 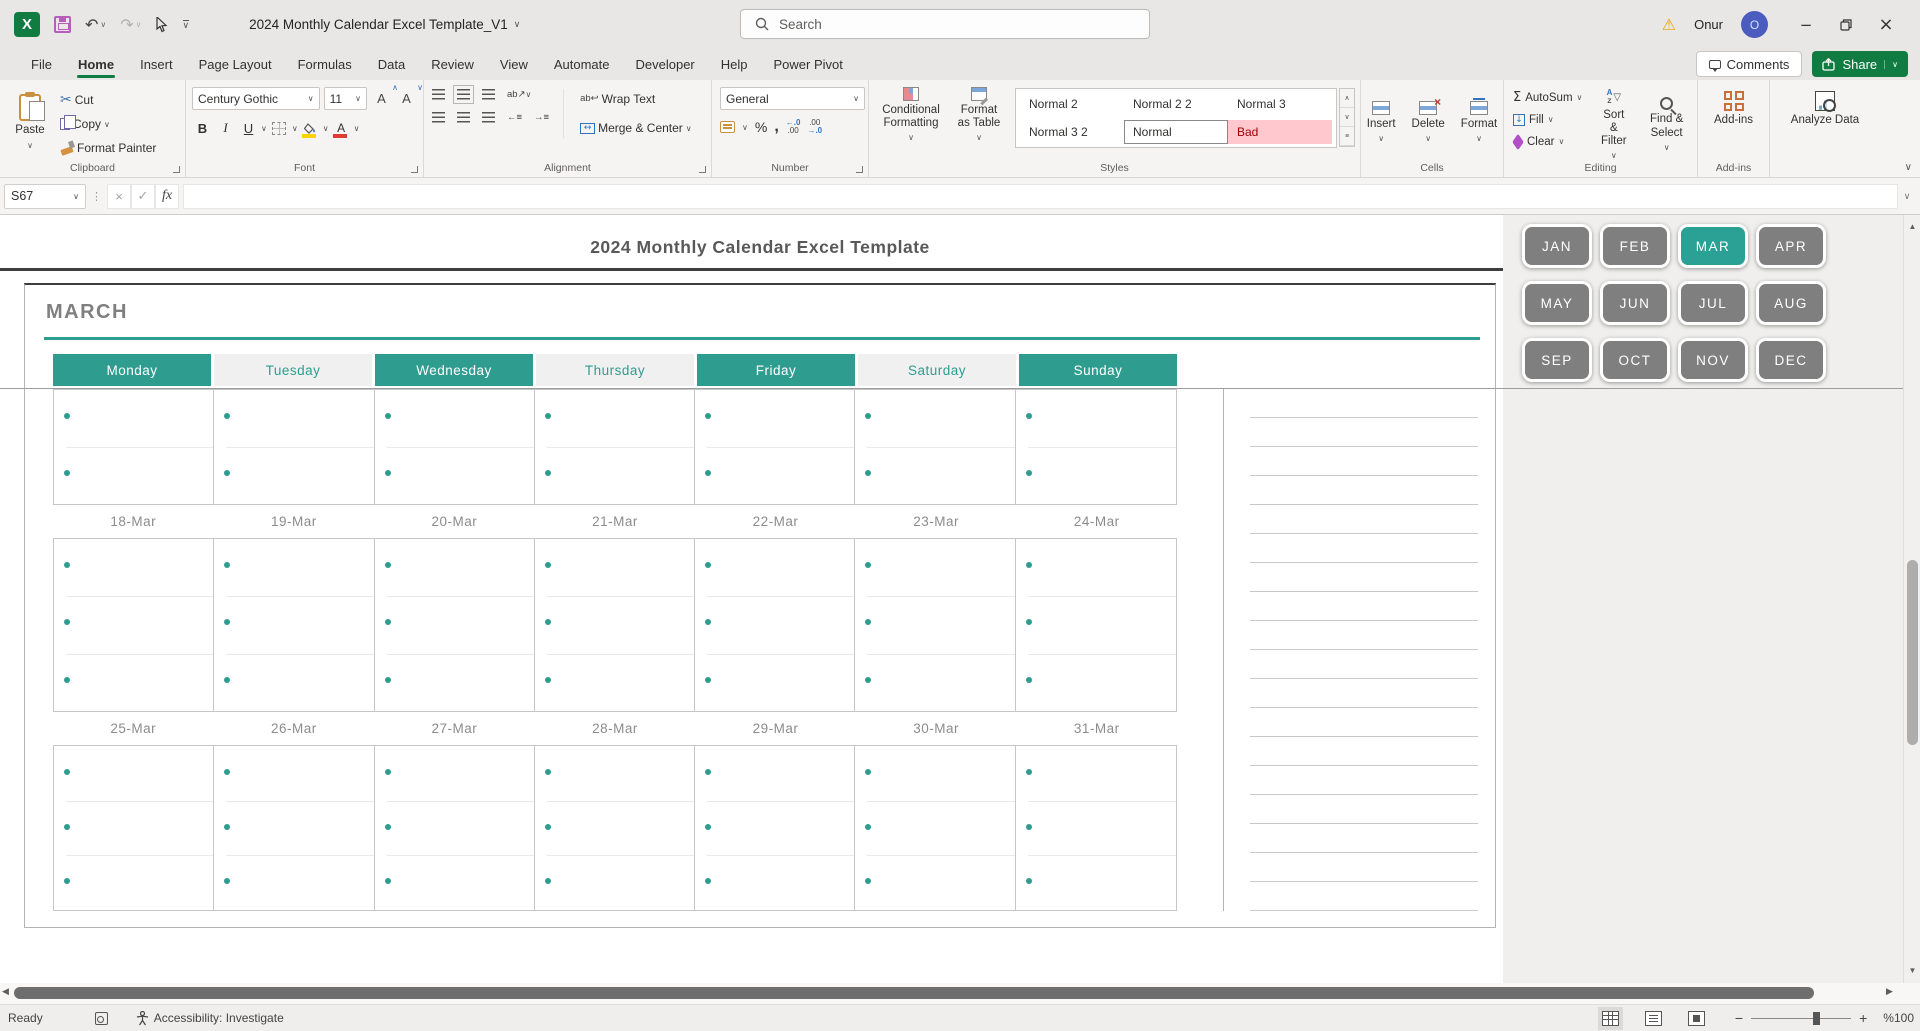 I want to click on collapse-ribbon-icon: ∨, so click(x=1908, y=167).